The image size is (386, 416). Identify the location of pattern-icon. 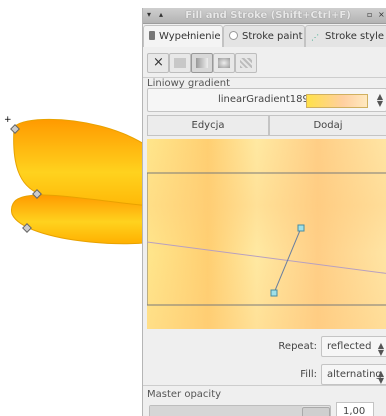
(246, 63).